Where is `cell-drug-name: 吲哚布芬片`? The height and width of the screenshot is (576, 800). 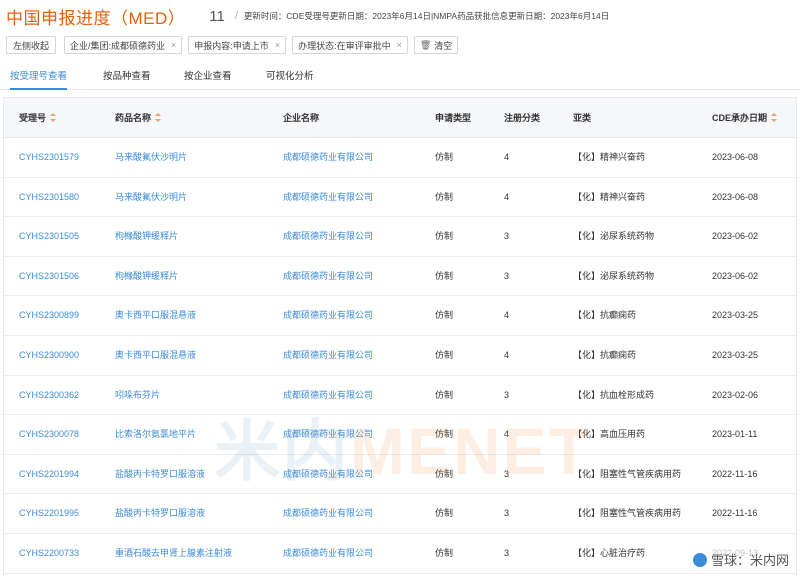
cell-drug-name: 吲哚布芬片 is located at coordinates (137, 395).